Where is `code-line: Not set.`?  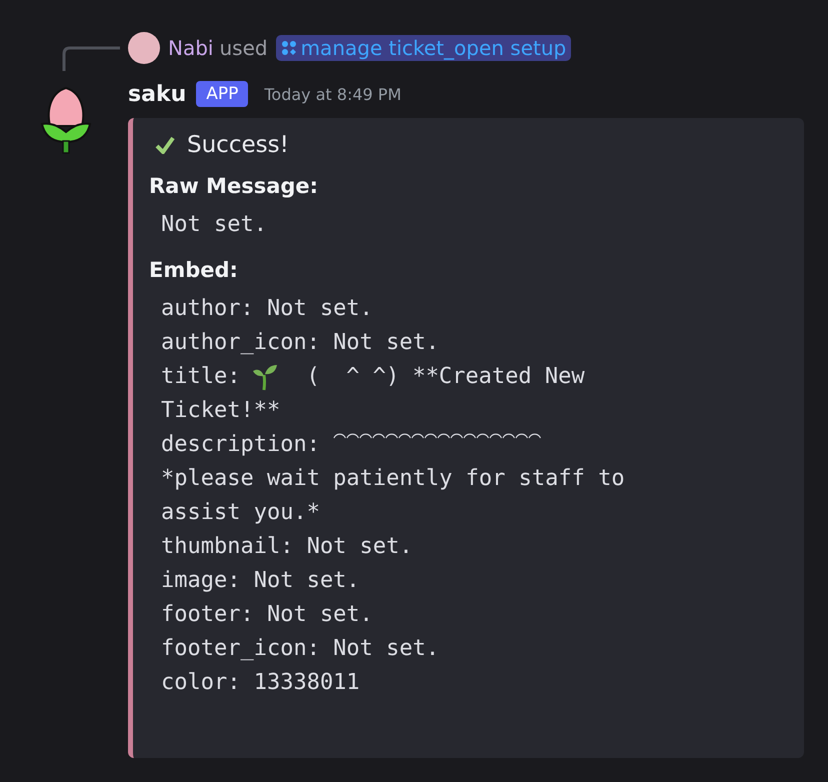
code-line: Not set. is located at coordinates (214, 225).